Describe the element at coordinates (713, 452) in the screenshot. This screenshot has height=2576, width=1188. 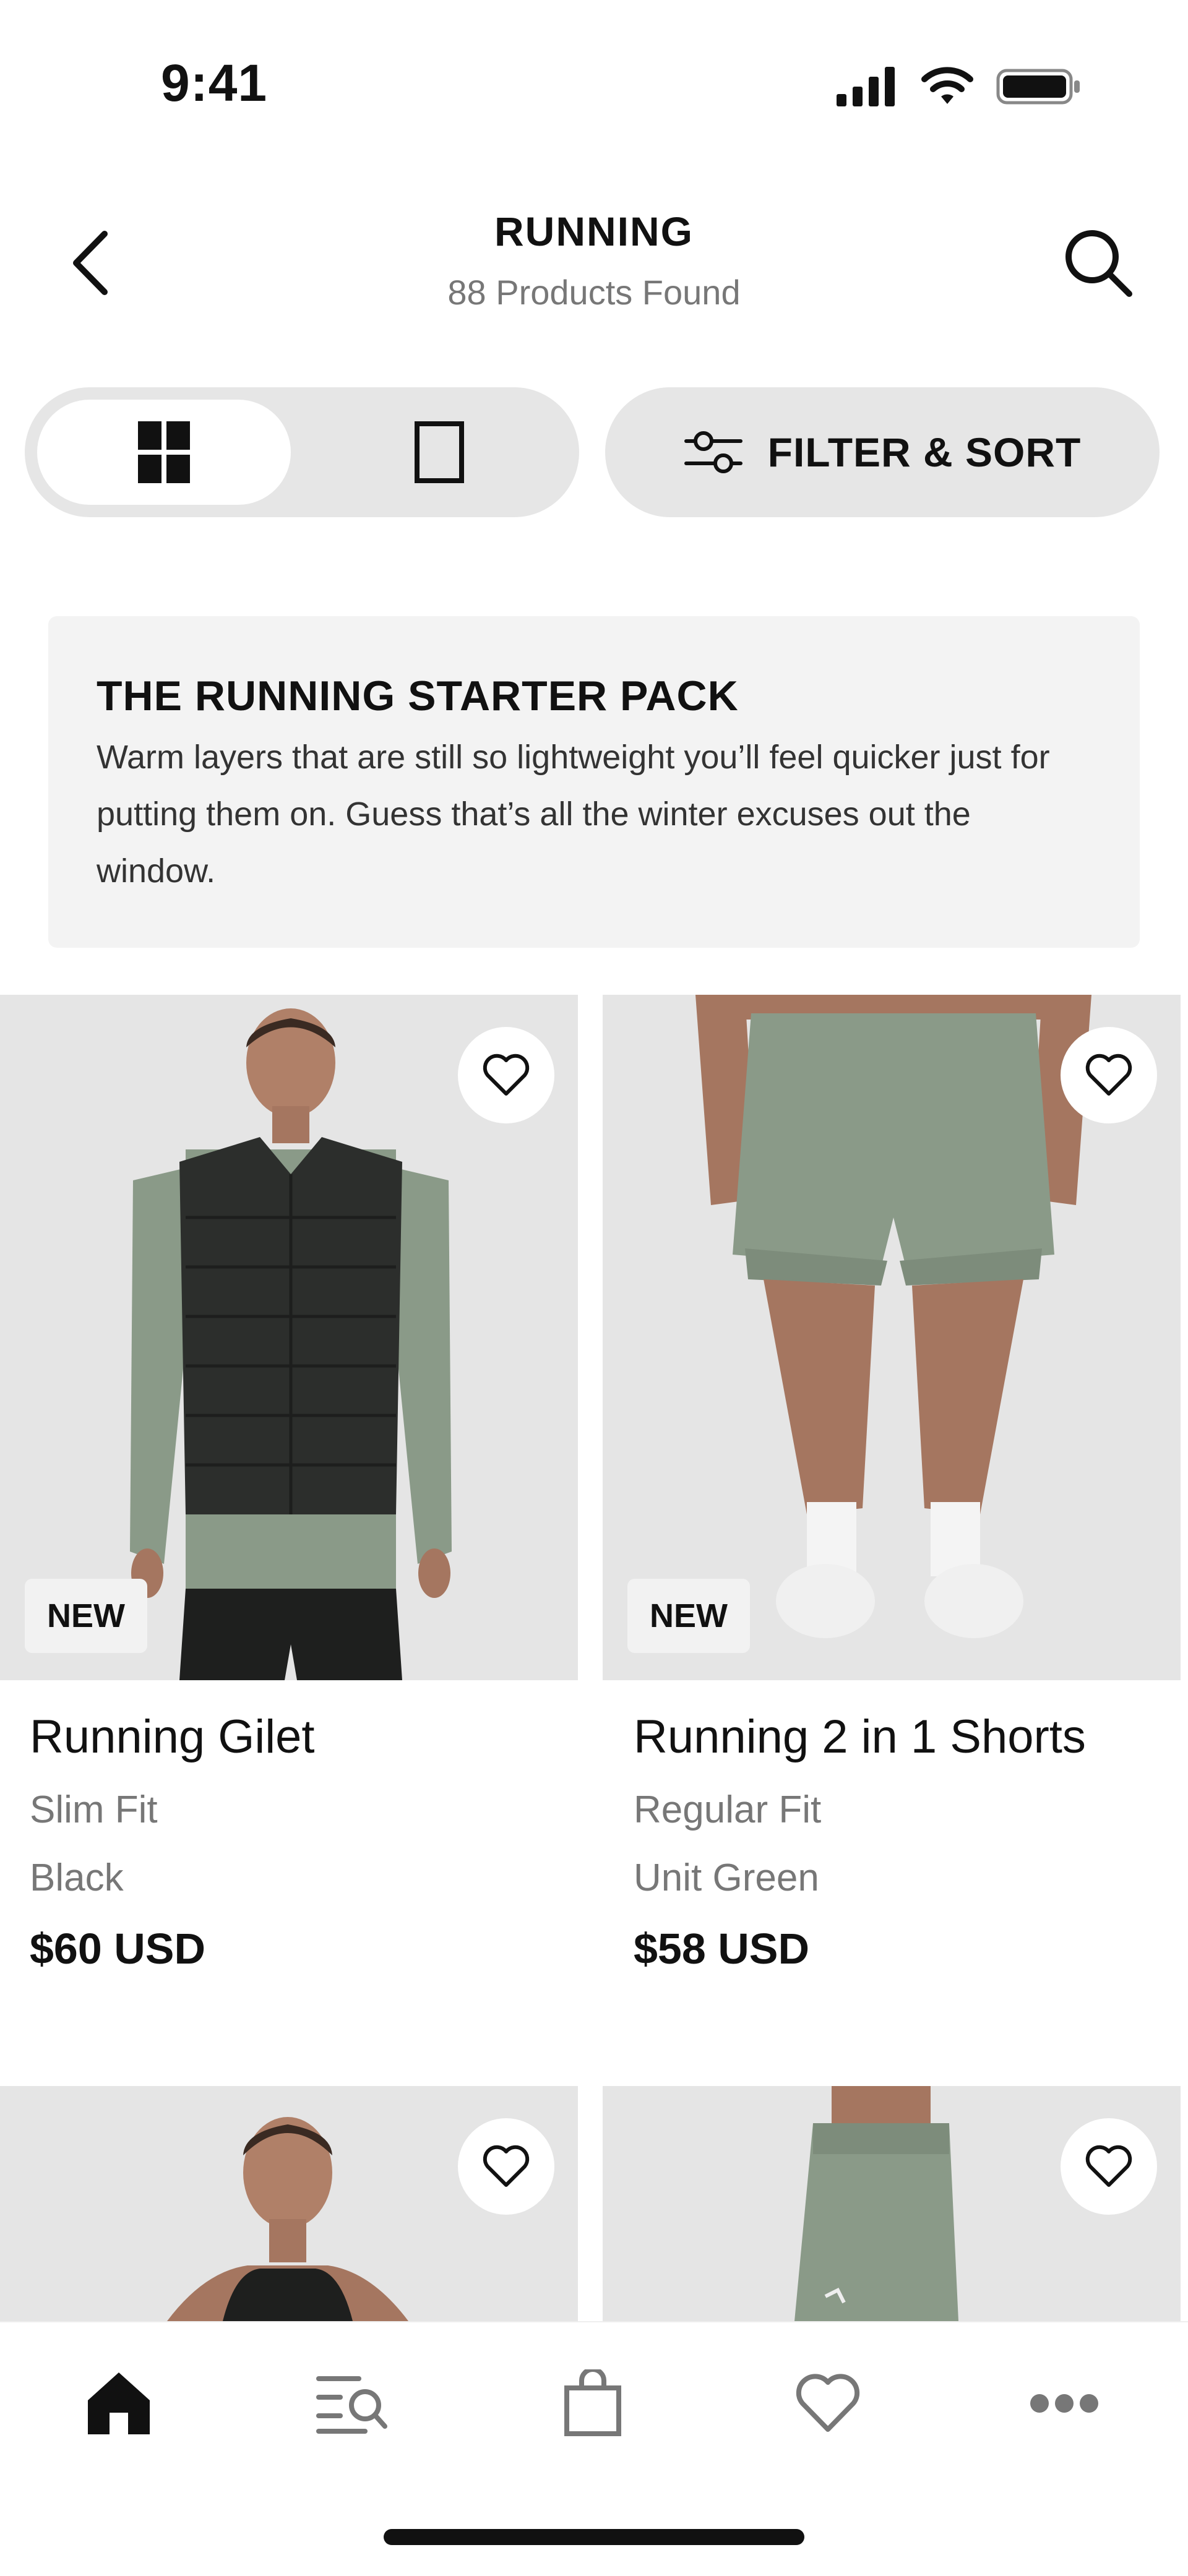
I see `sliders-icon` at that location.